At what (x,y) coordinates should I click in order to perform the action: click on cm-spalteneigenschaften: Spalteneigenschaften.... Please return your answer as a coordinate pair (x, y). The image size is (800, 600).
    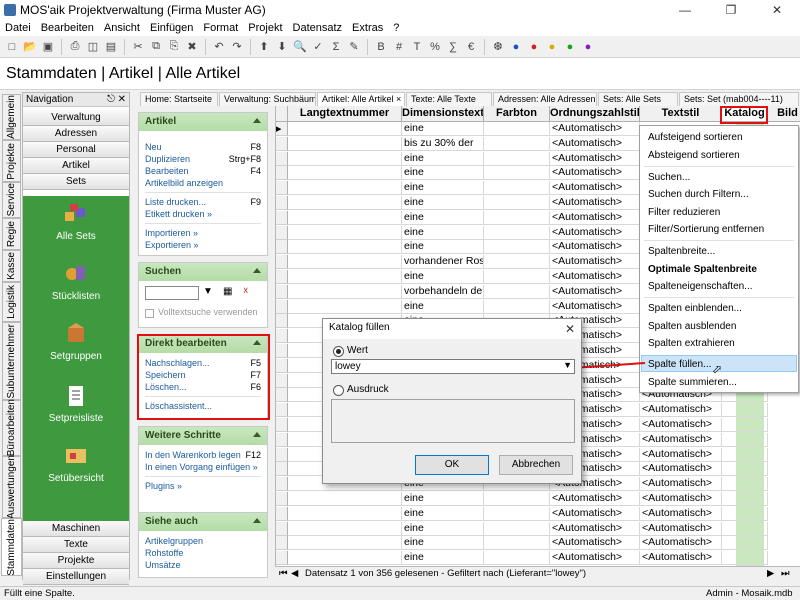
    Looking at the image, I should click on (700, 286).